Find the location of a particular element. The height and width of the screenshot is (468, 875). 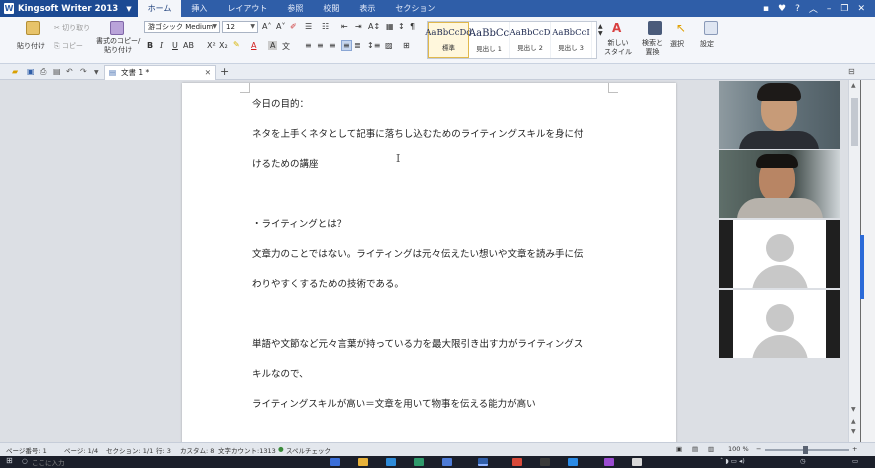

bold-button: B is located at coordinates (150, 45).